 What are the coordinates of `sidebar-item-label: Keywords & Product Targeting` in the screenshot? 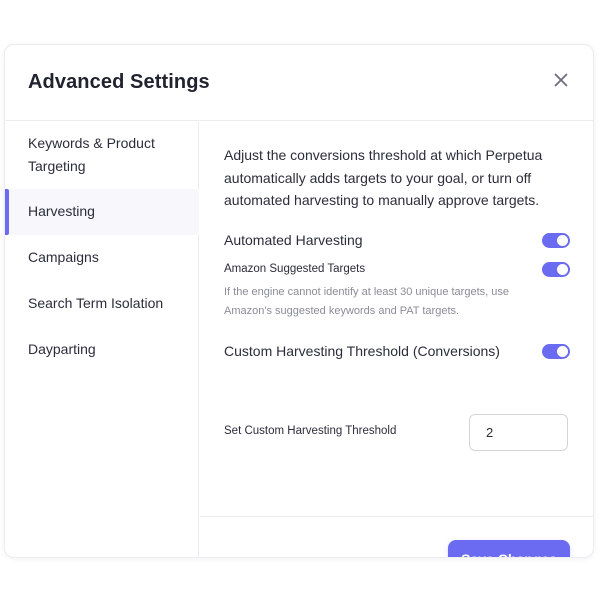 It's located at (91, 154).